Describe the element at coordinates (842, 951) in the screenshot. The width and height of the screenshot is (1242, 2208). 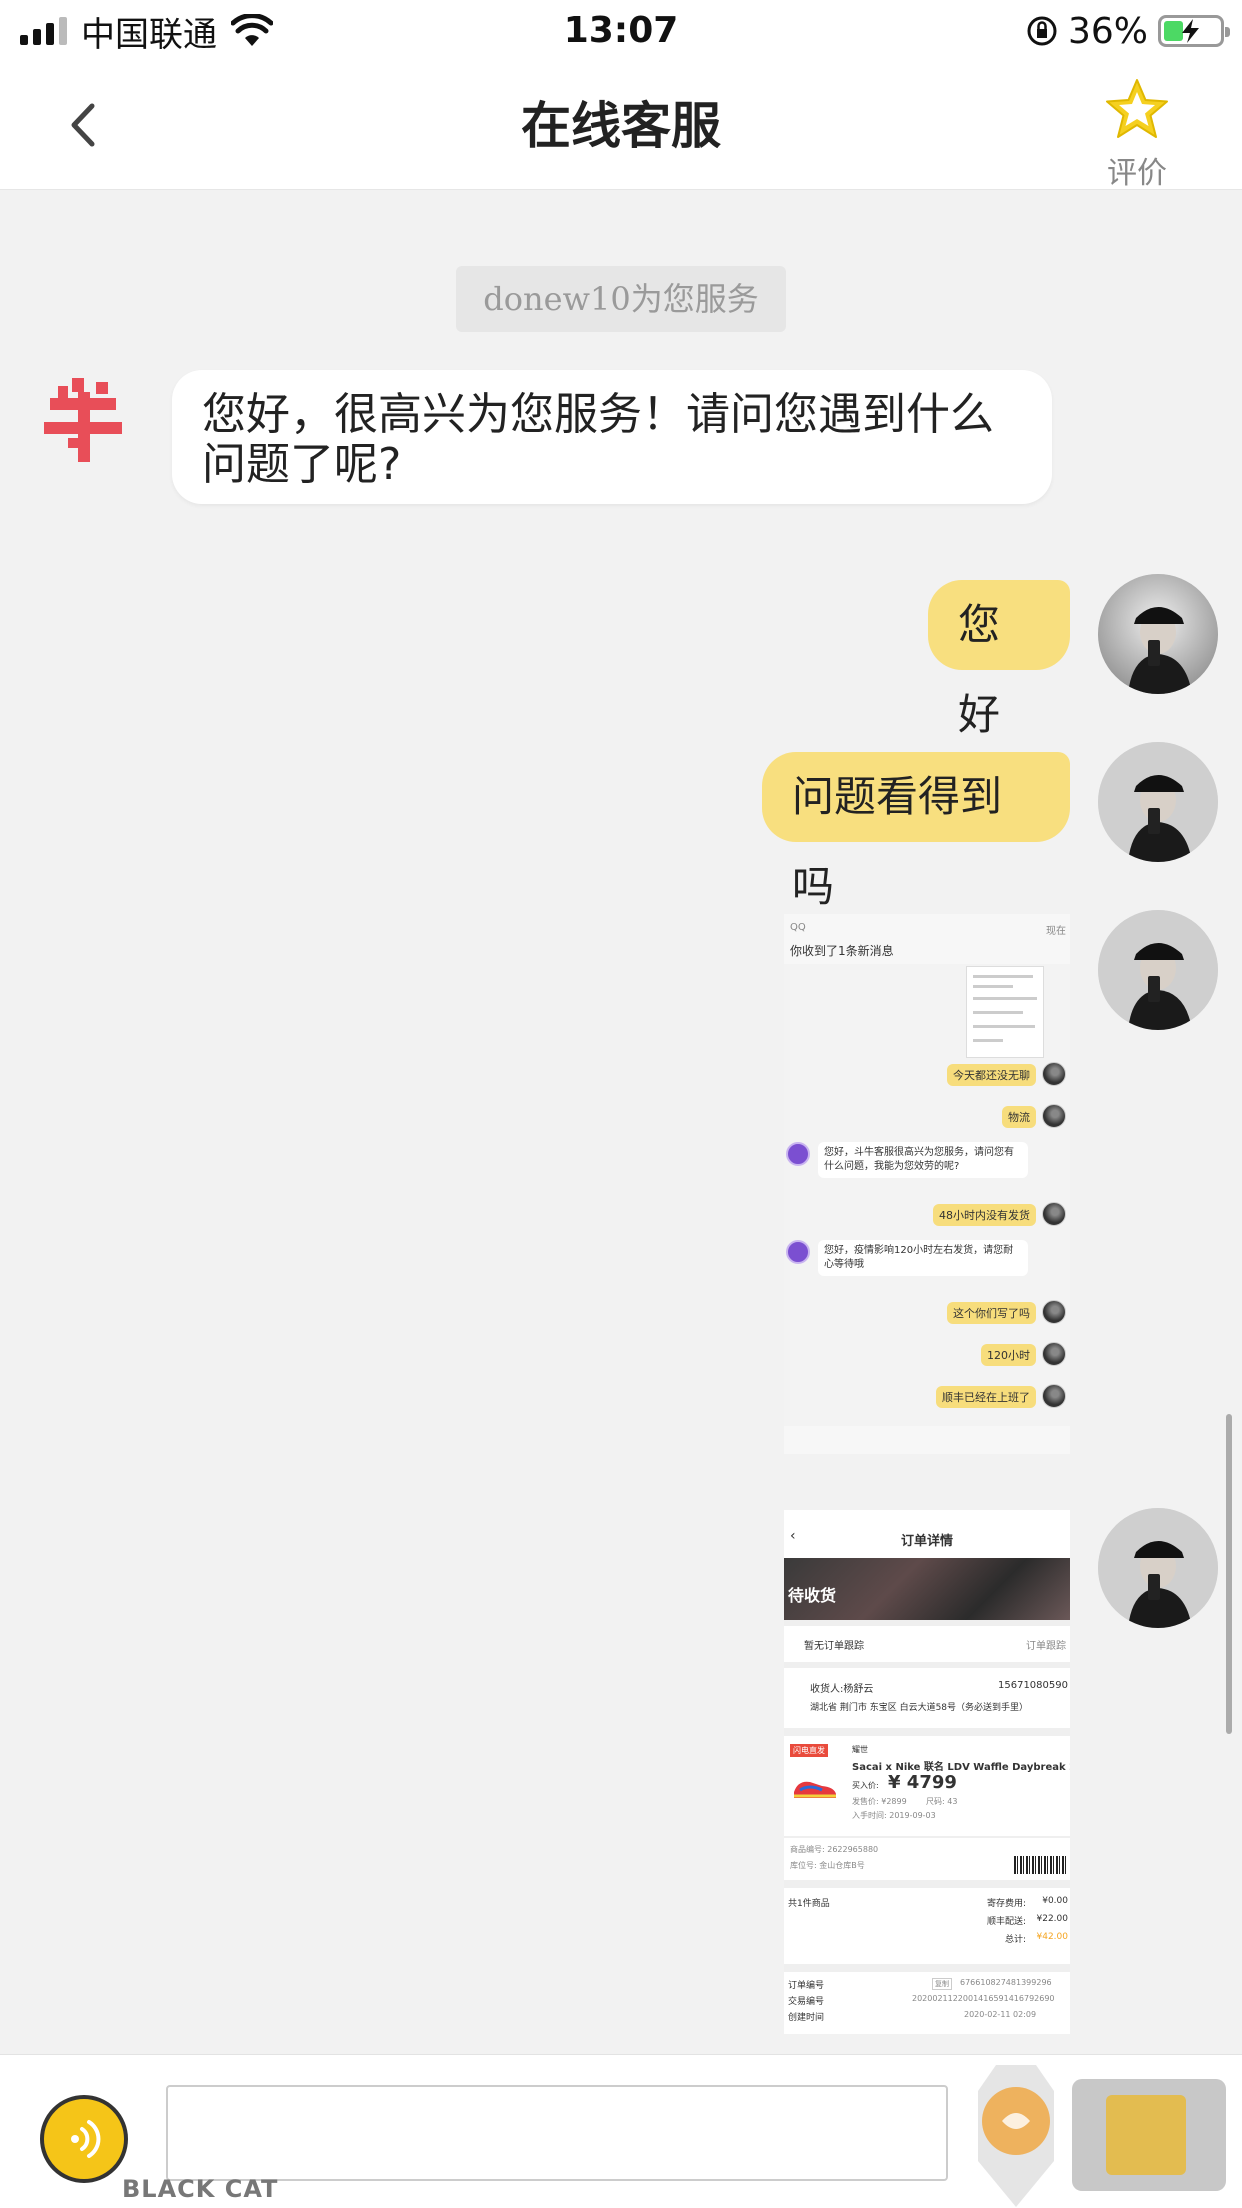
I see `notification-text: 你收到了1条新消息` at that location.